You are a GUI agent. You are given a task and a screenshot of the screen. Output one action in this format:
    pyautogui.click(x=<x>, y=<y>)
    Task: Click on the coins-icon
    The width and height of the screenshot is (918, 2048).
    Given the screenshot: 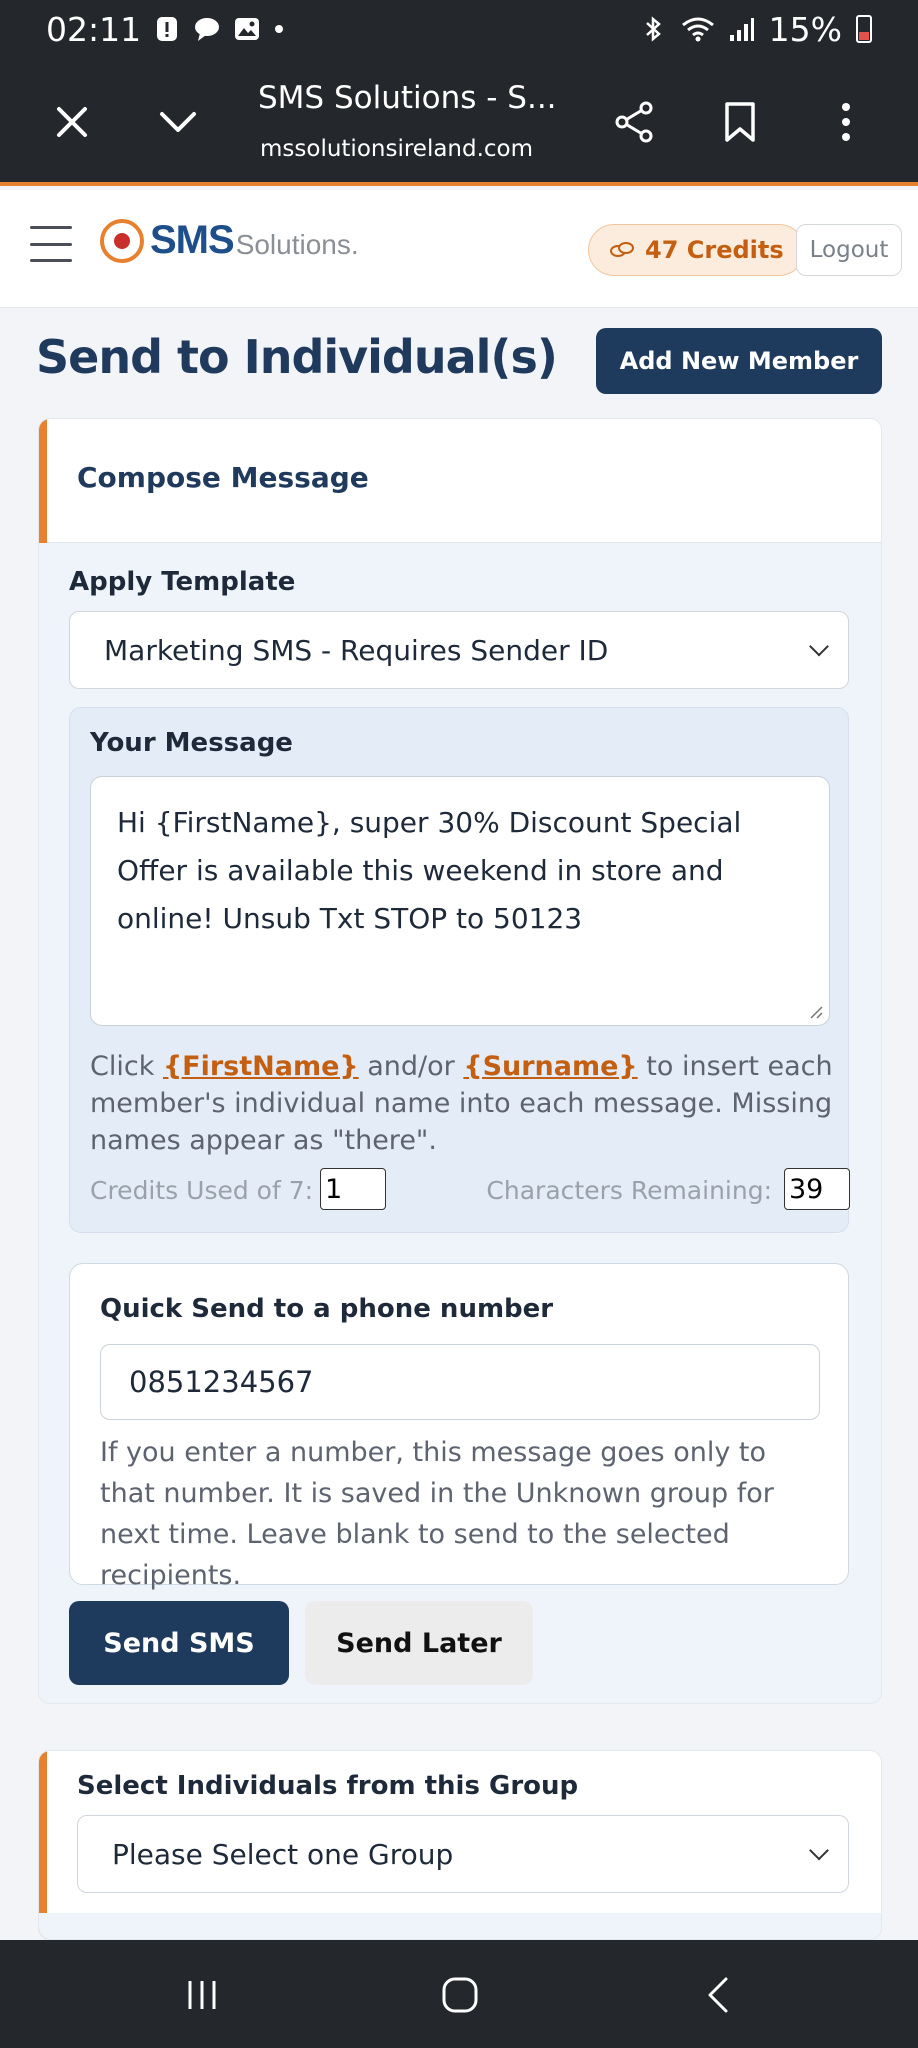 What is the action you would take?
    pyautogui.click(x=622, y=249)
    